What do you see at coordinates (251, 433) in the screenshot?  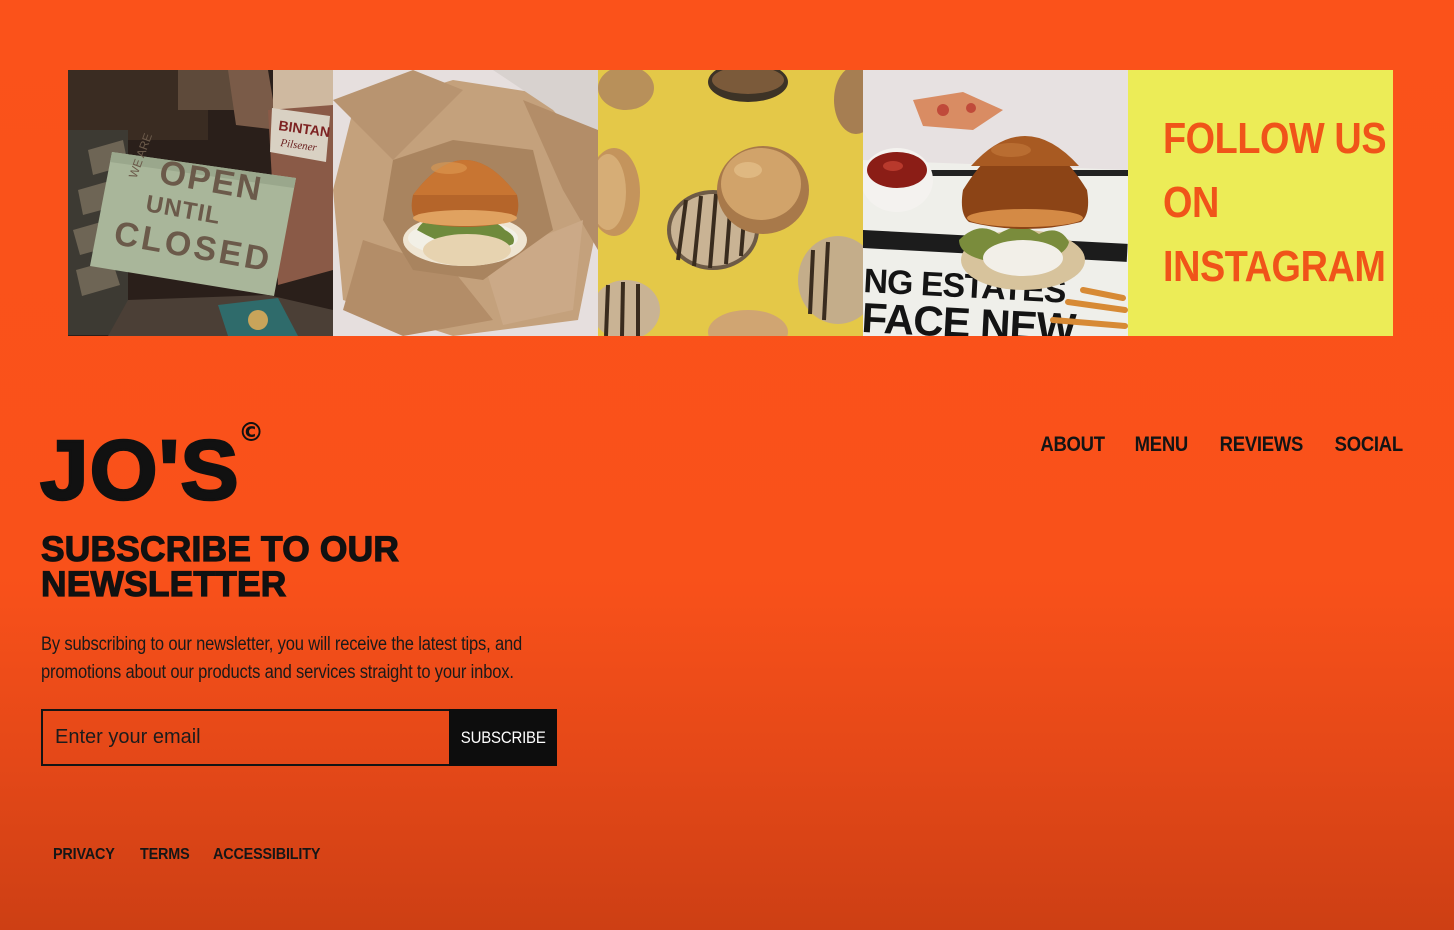 I see `copyright-icon: ©` at bounding box center [251, 433].